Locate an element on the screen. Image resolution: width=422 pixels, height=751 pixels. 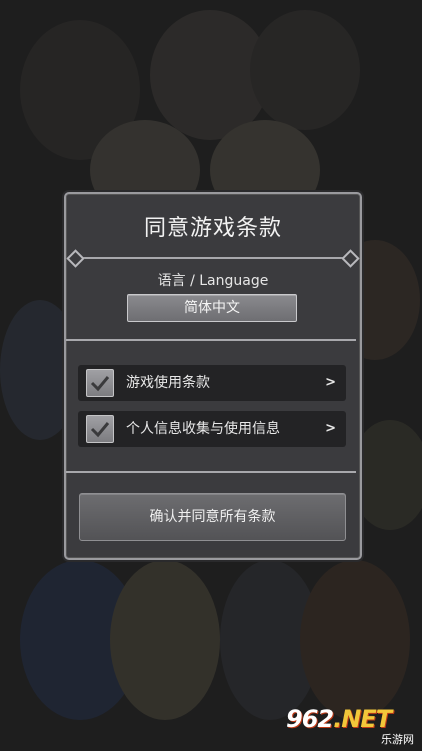
checkbox-game-usage is located at coordinates (100, 383).